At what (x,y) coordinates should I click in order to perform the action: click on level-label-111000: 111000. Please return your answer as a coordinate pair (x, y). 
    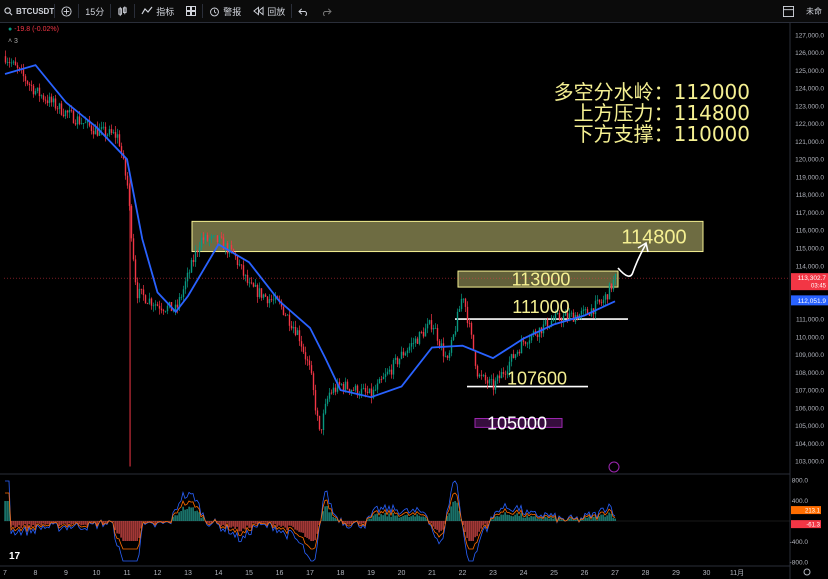
    Looking at the image, I should click on (540, 307).